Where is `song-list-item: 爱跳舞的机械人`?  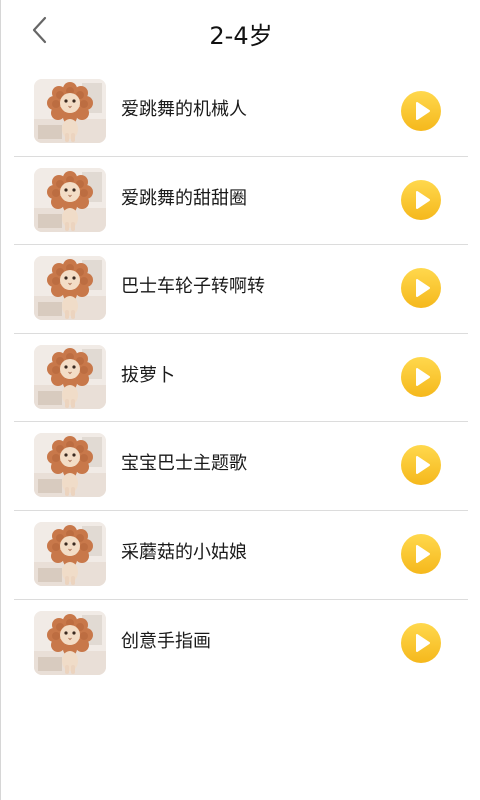
song-list-item: 爱跳舞的机械人 is located at coordinates (241, 112).